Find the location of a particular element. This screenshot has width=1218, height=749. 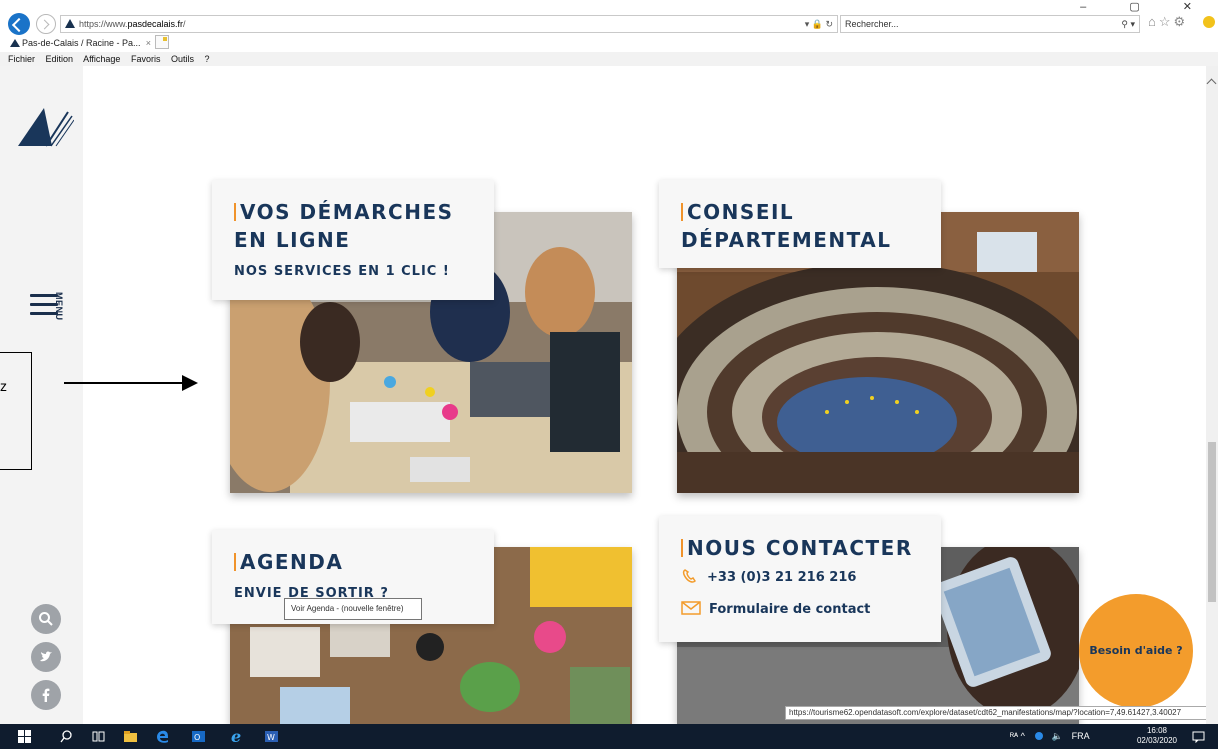

outlook-icon: O is located at coordinates (198, 736).